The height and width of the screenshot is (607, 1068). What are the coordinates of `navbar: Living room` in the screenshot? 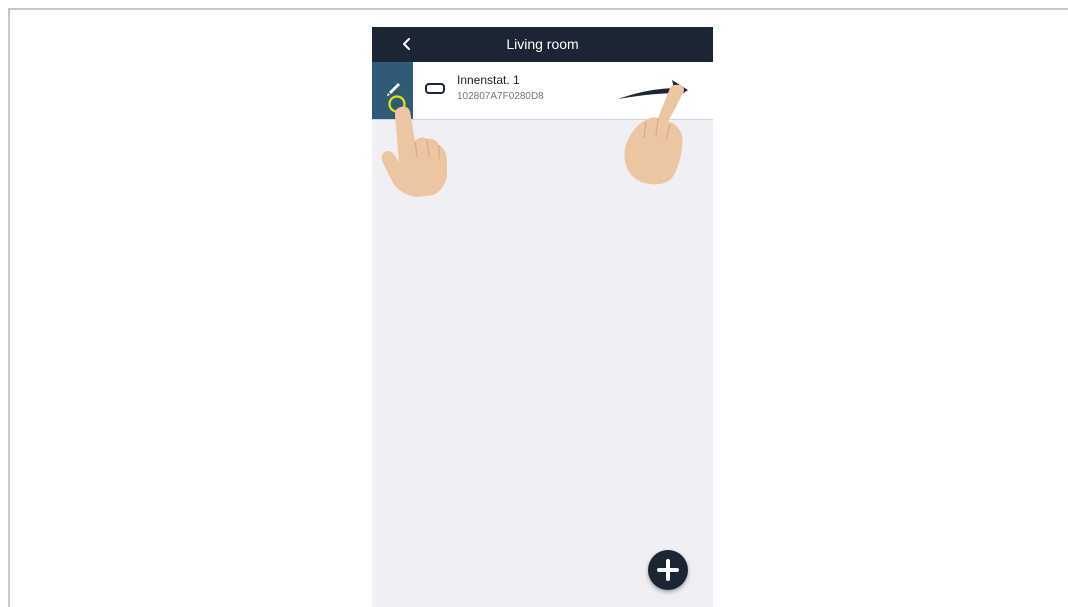 It's located at (542, 44).